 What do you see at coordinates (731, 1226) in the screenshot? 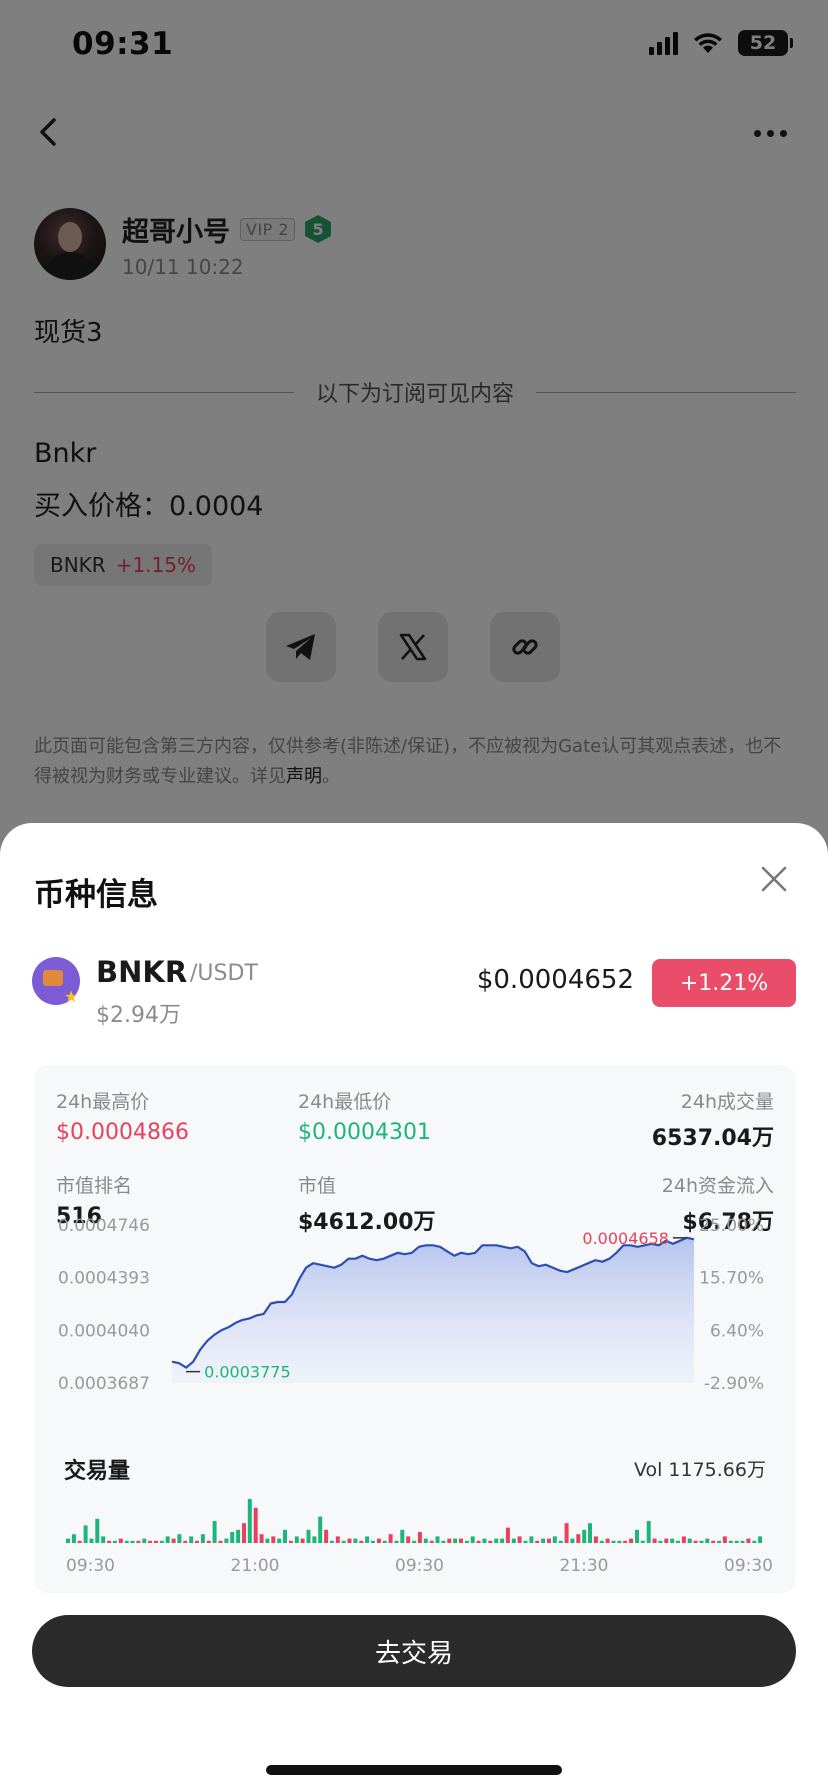
I see `y-axis-percent-label: 25.00%` at bounding box center [731, 1226].